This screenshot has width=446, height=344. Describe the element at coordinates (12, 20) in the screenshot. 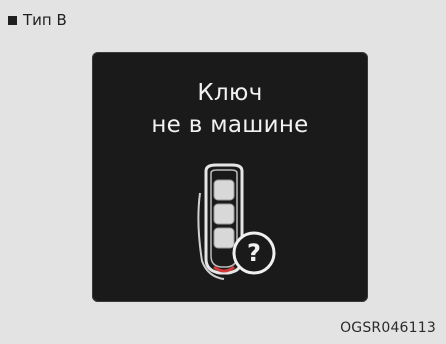

I see `square-bullet-icon` at that location.